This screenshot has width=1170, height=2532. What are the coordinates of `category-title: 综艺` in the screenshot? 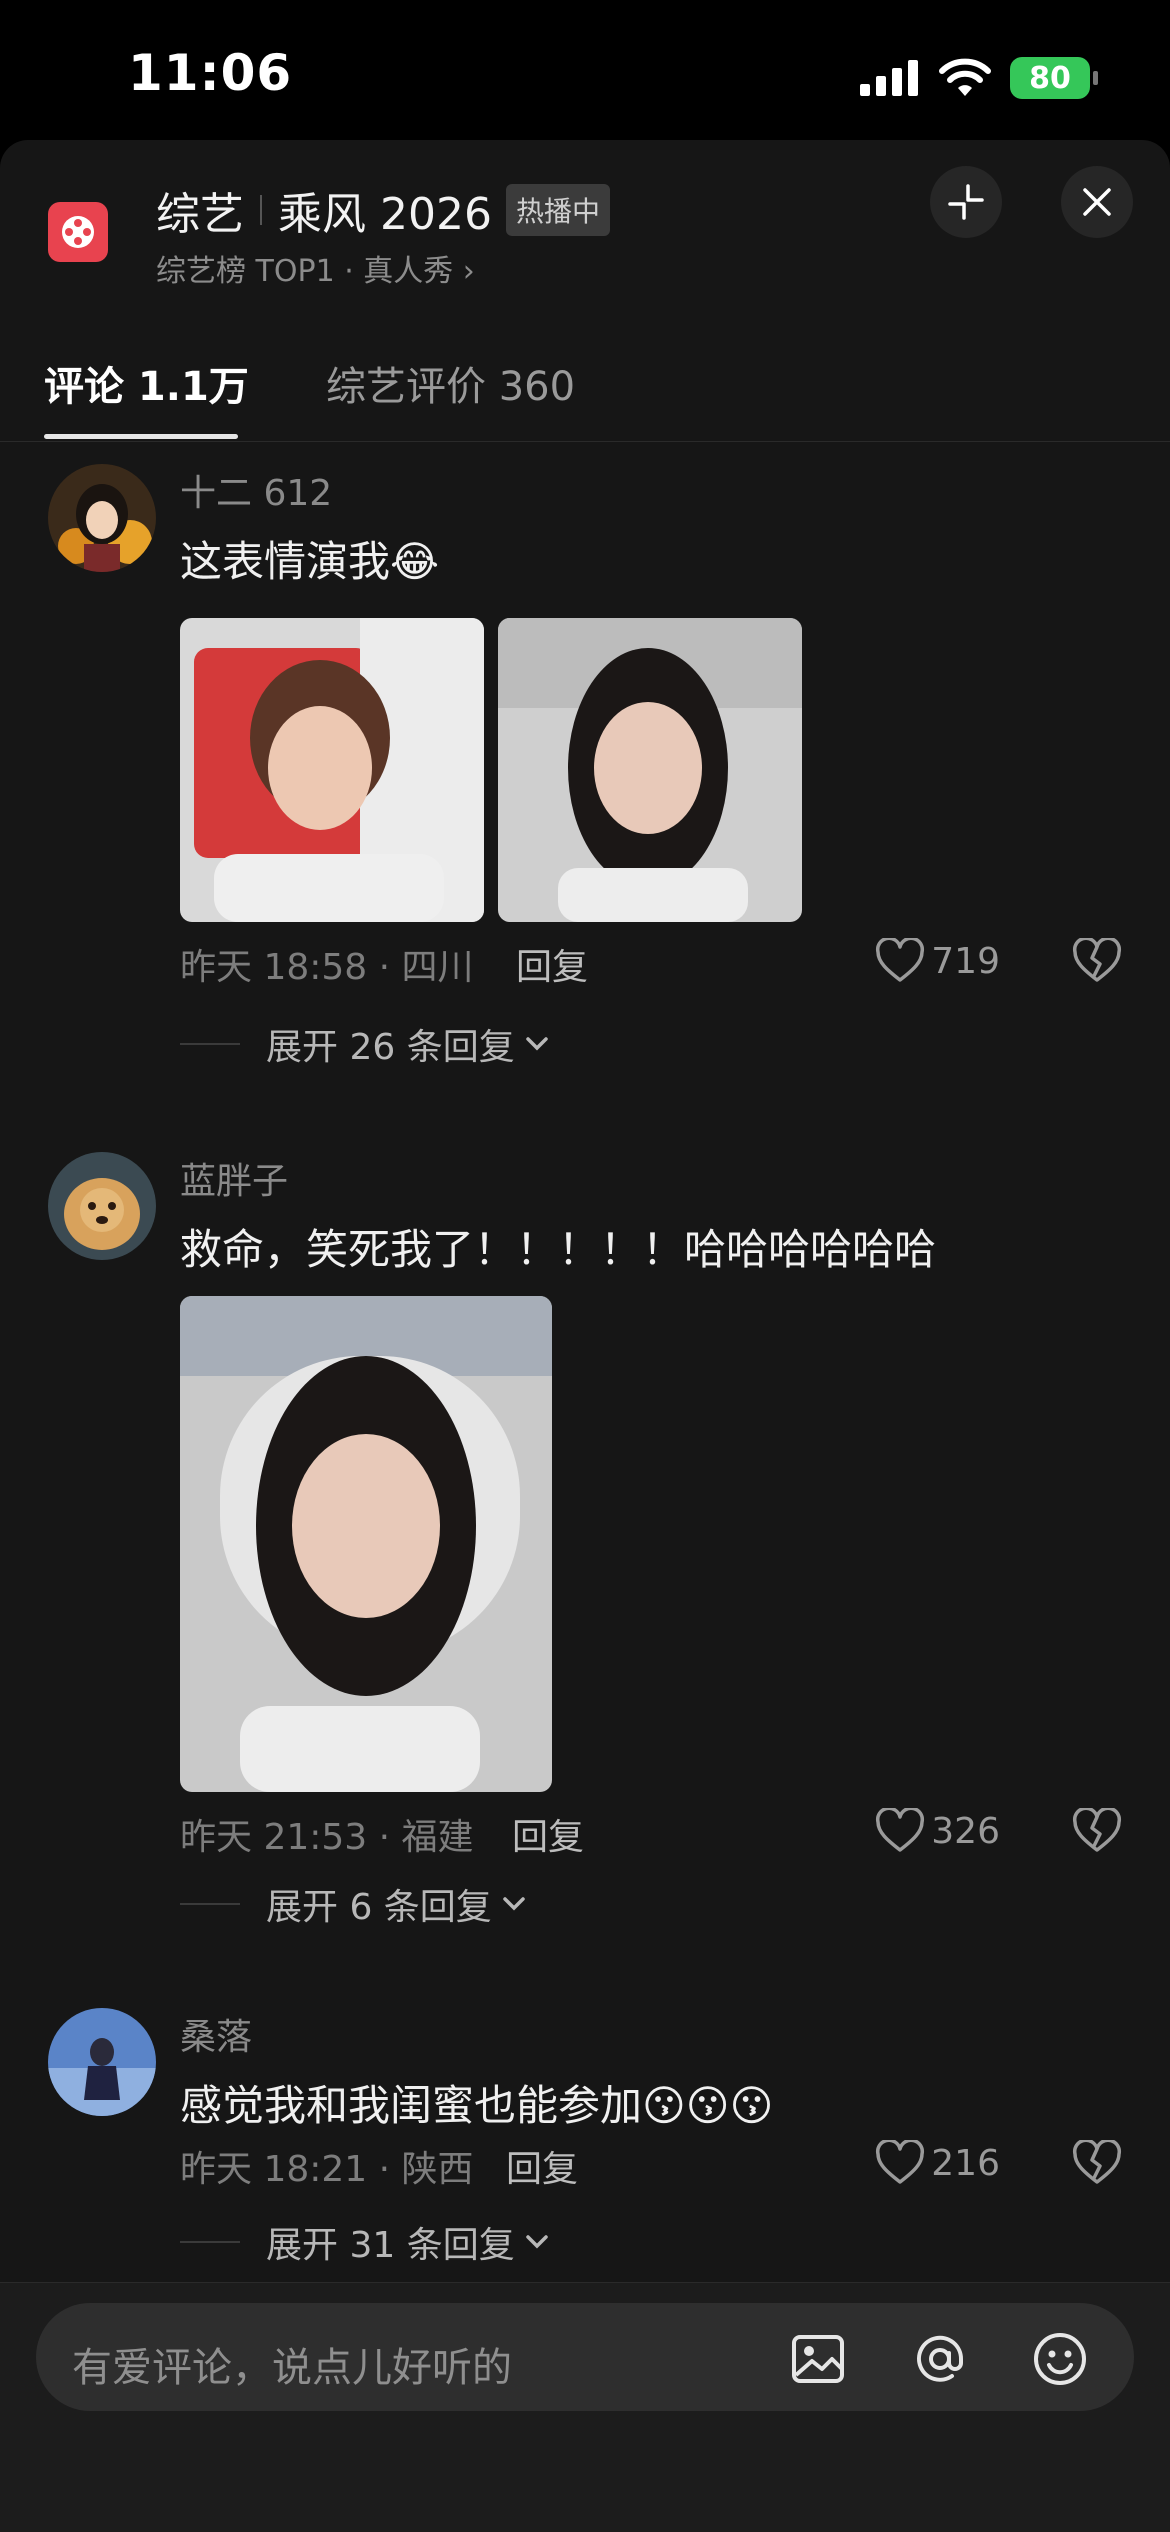 It's located at (200, 214).